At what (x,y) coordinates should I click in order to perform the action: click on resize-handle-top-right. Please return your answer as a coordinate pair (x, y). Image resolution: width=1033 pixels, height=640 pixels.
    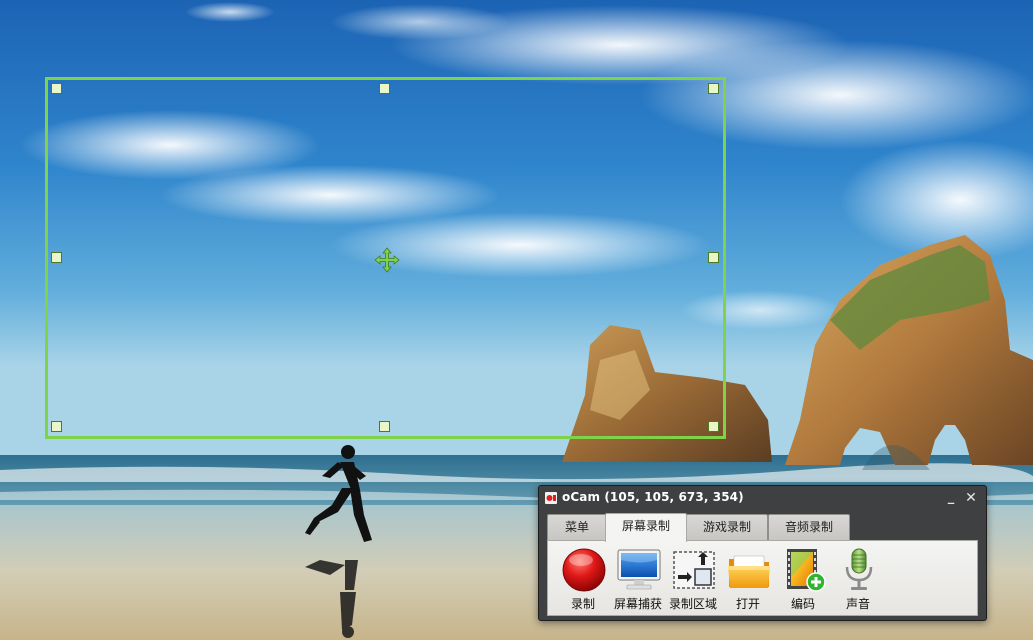
    Looking at the image, I should click on (713, 88).